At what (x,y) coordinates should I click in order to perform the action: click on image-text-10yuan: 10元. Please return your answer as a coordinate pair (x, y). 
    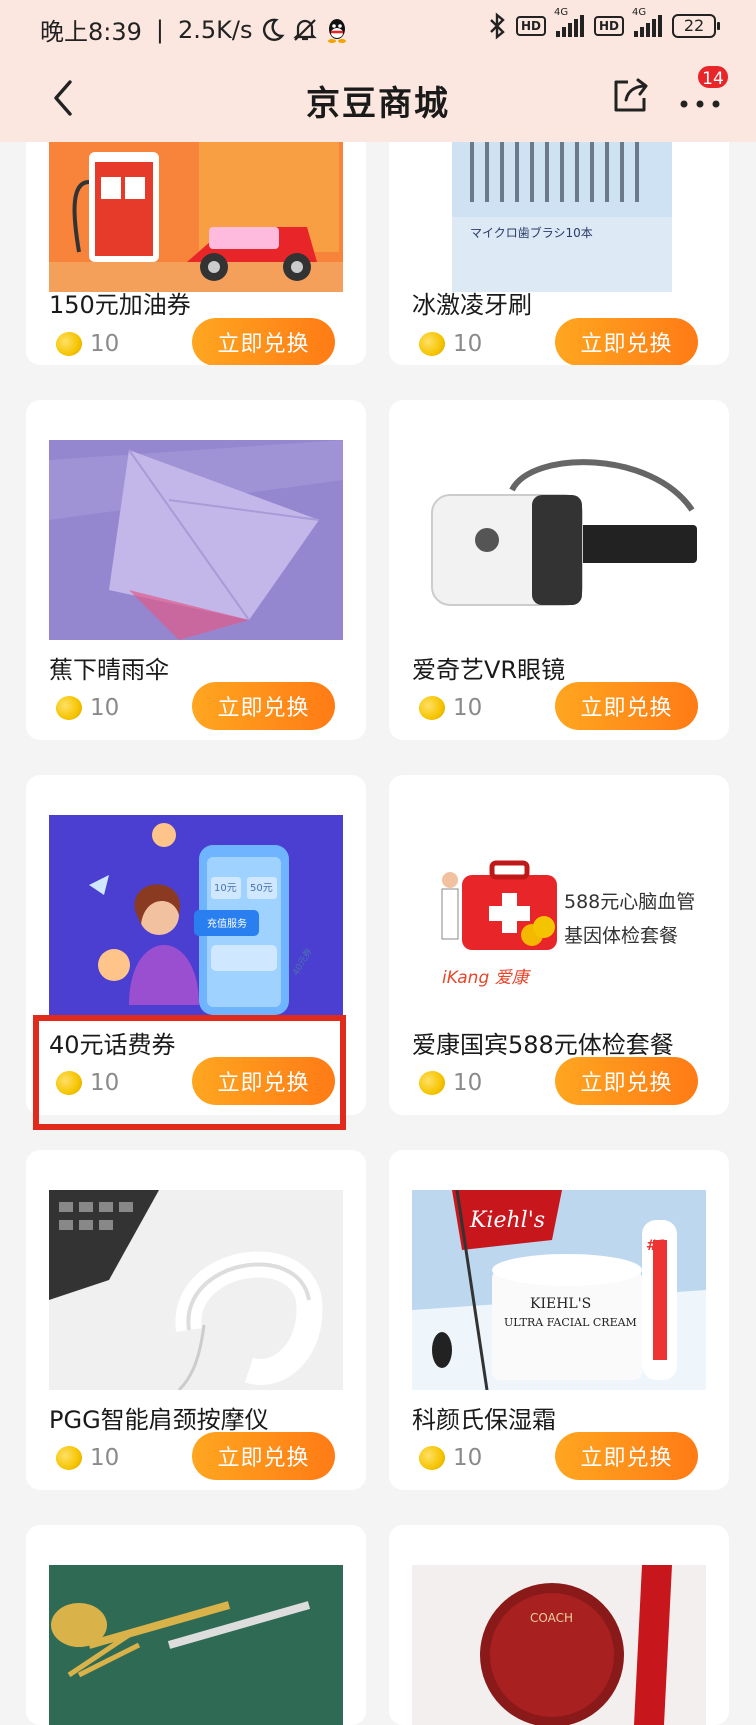
    Looking at the image, I should click on (225, 888).